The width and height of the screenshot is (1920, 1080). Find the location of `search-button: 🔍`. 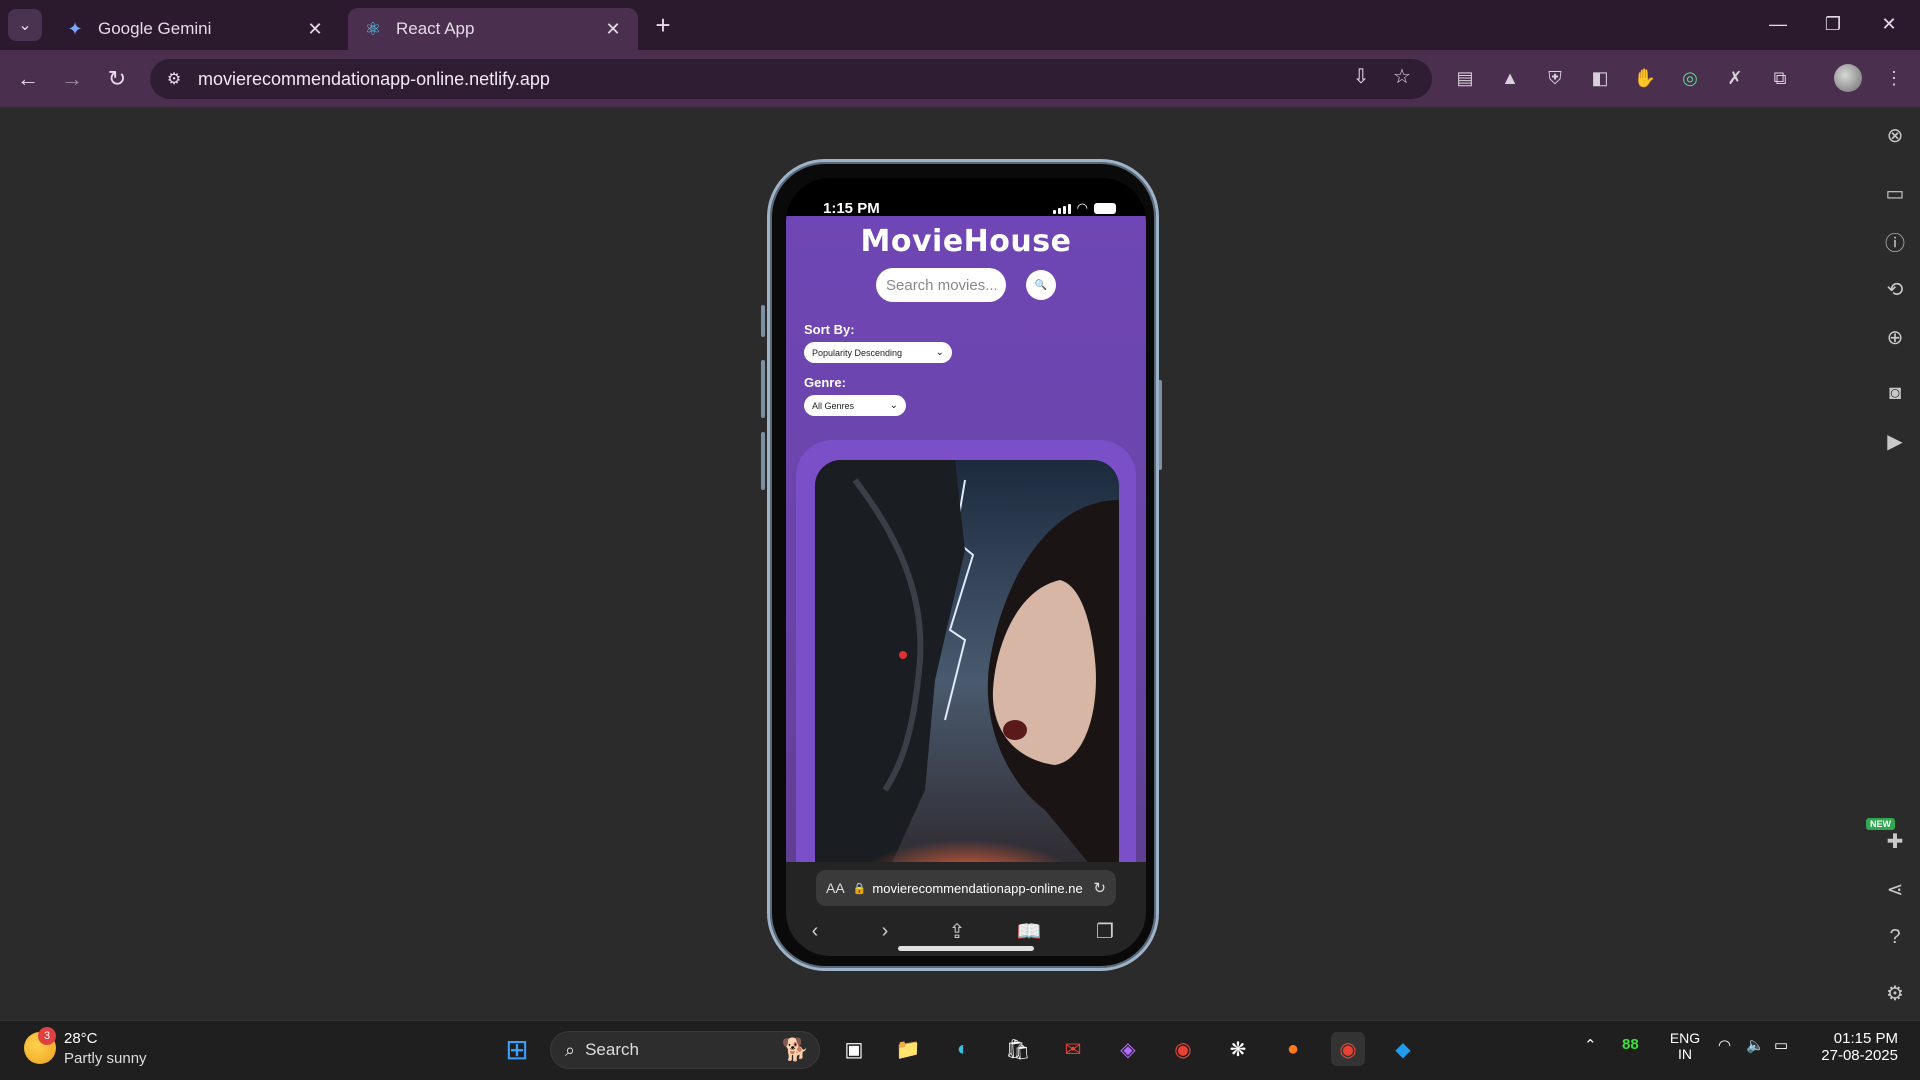

search-button: 🔍 is located at coordinates (1041, 285).